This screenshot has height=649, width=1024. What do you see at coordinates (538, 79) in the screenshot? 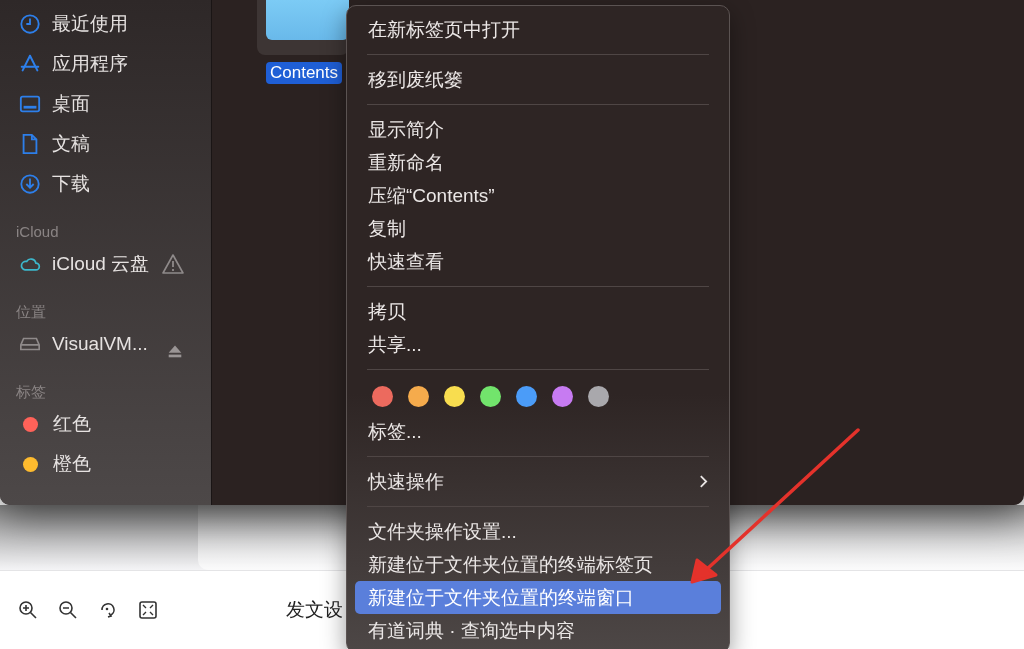
I see `menu-item: 移到废纸篓` at bounding box center [538, 79].